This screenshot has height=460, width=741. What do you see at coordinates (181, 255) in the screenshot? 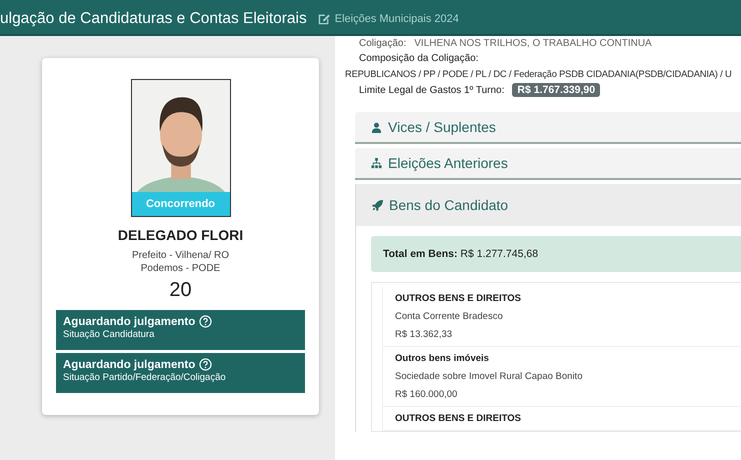
I see `candidate-office: Prefeito - Vilhena/ RO` at bounding box center [181, 255].